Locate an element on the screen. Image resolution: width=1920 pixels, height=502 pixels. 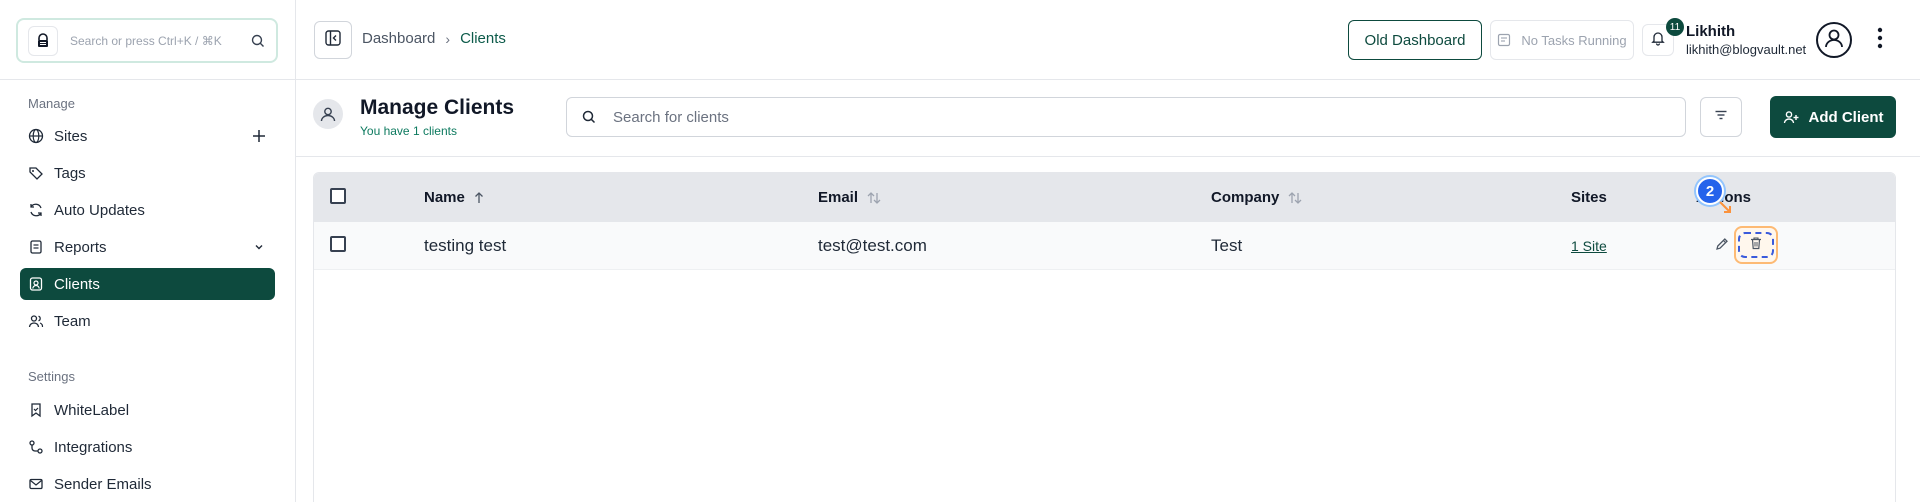
sidebar-item-auto-updates: Auto Updates is located at coordinates (147, 210).